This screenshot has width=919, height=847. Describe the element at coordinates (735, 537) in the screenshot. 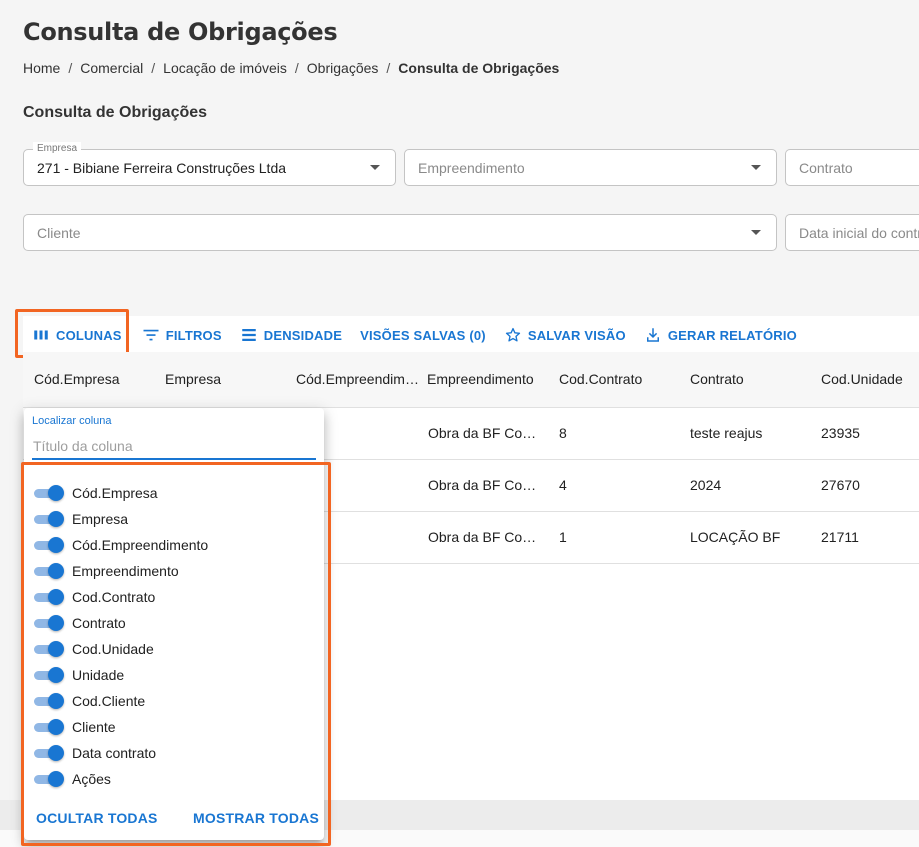

I see `cell-contrato: LOCAÇÃO BF` at that location.